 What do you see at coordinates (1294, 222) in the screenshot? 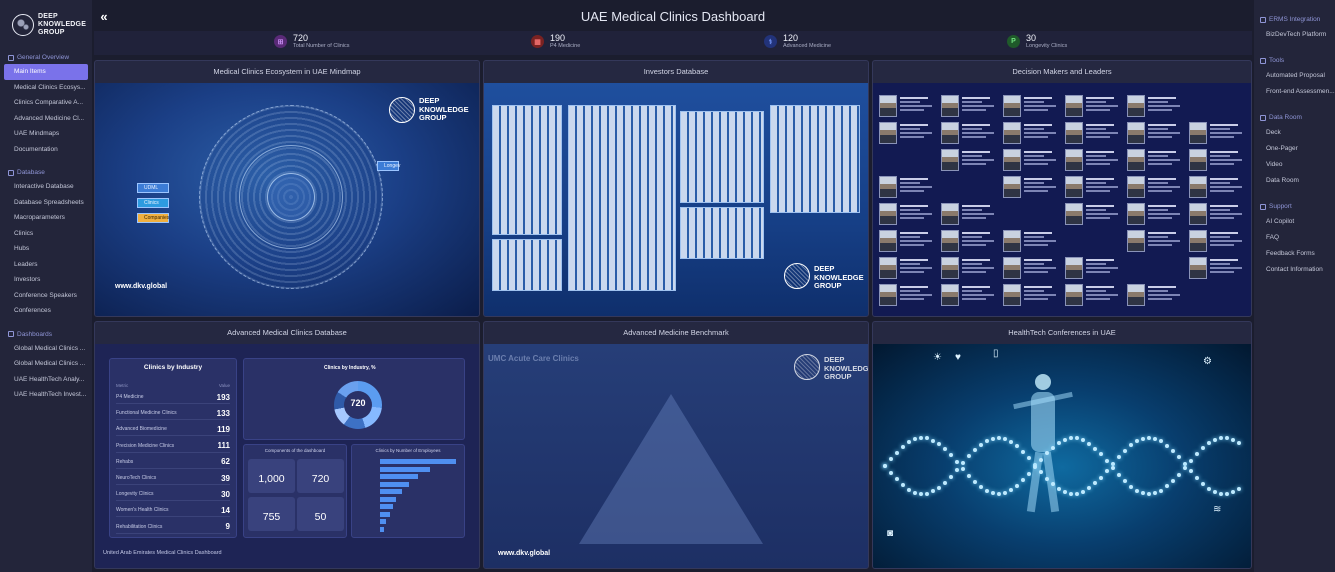
I see `rsidebar-item: AI Copilot` at bounding box center [1294, 222].